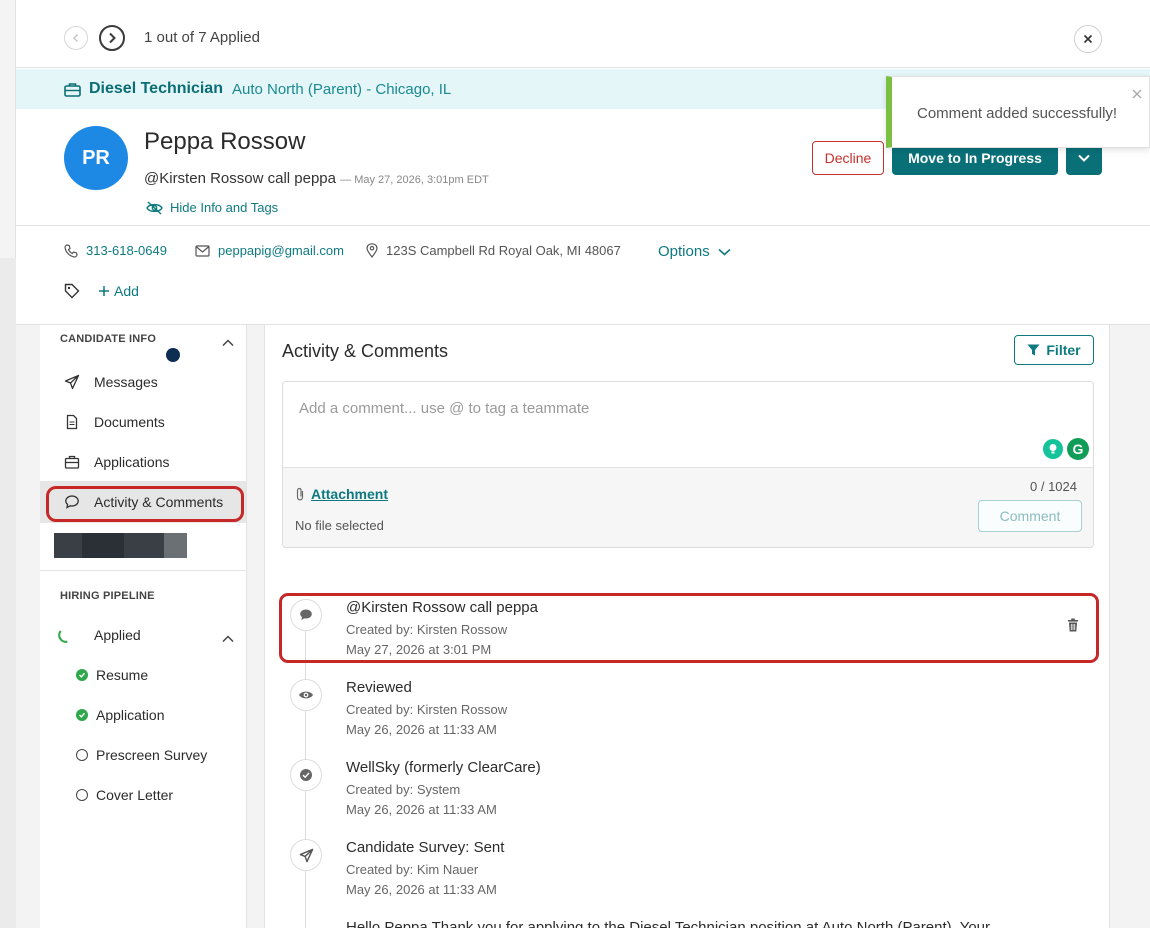  I want to click on panel-title: Activity & Comments, so click(365, 351).